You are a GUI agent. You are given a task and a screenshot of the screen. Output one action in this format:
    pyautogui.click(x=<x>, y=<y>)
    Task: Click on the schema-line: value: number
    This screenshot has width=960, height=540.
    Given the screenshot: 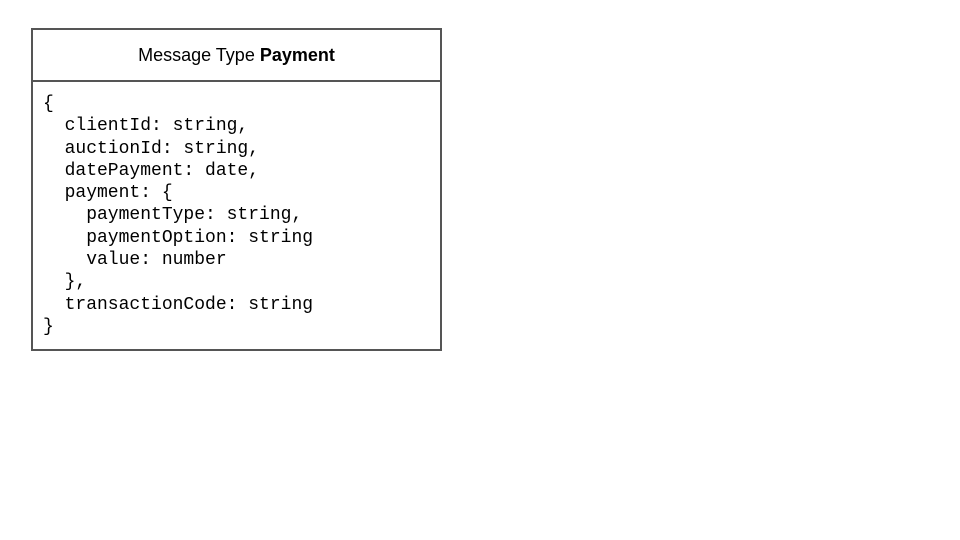 What is the action you would take?
    pyautogui.click(x=135, y=260)
    